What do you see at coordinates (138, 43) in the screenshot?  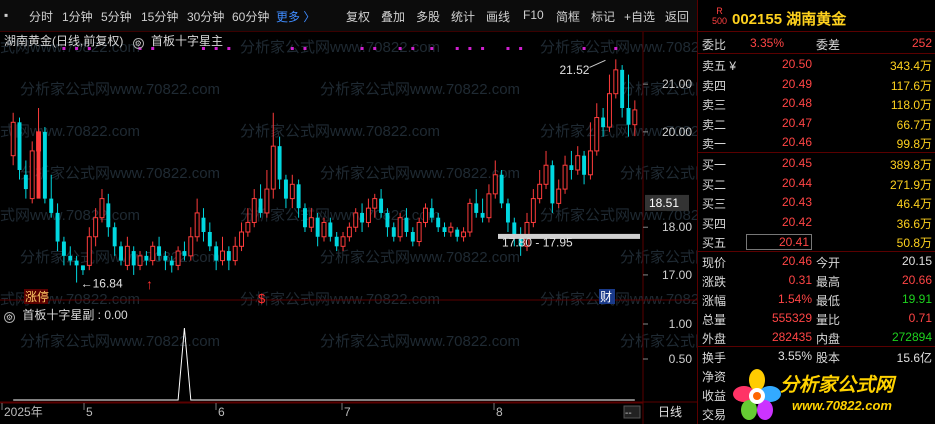 I see `settings-circle-icon: ⚙` at bounding box center [138, 43].